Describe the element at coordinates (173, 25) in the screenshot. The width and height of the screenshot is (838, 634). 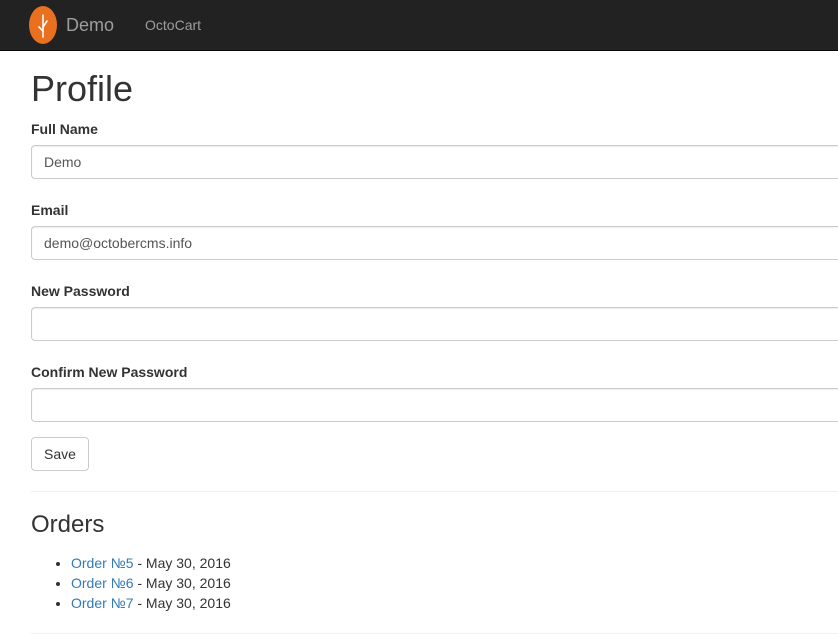
I see `nav-link-octocart: OctoCart` at that location.